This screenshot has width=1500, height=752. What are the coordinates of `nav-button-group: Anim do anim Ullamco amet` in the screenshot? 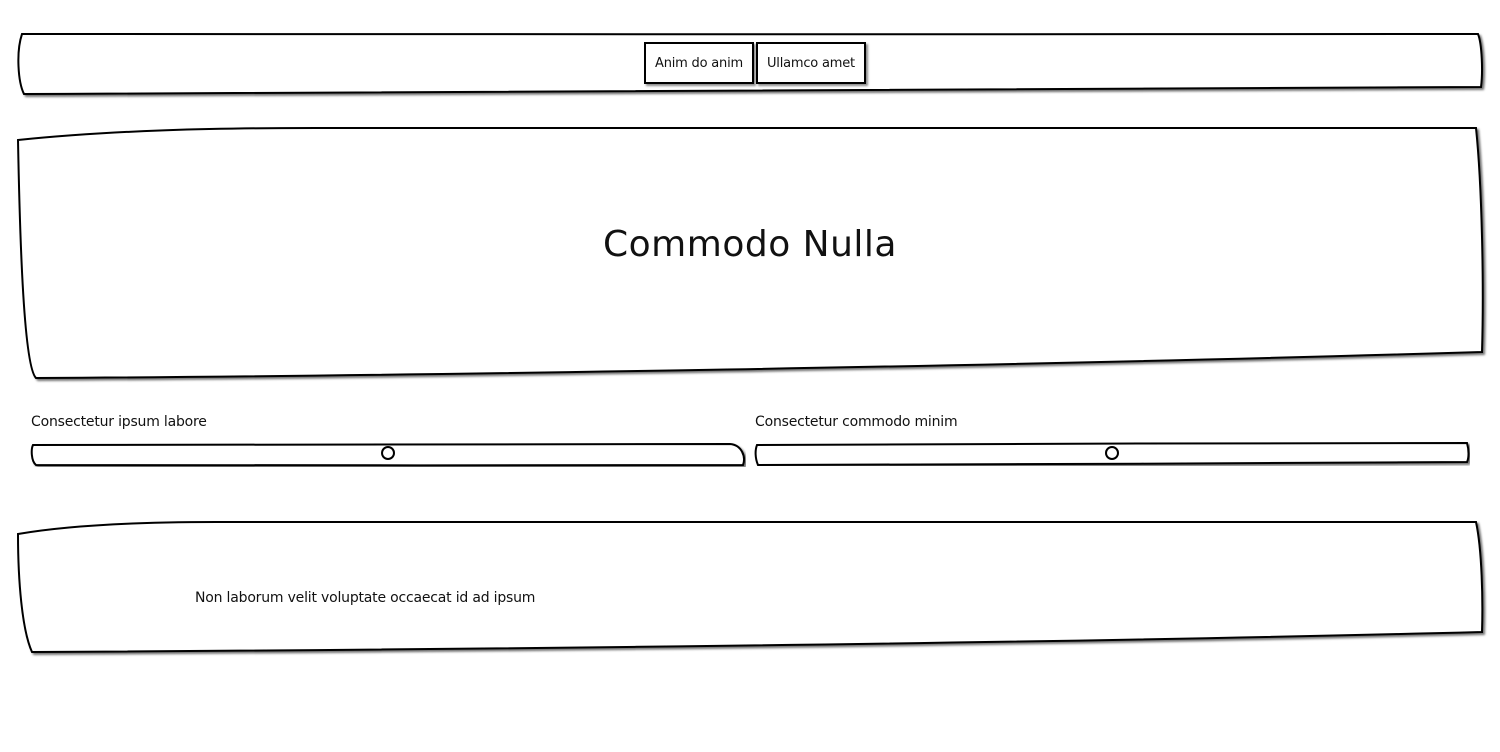 It's located at (755, 63).